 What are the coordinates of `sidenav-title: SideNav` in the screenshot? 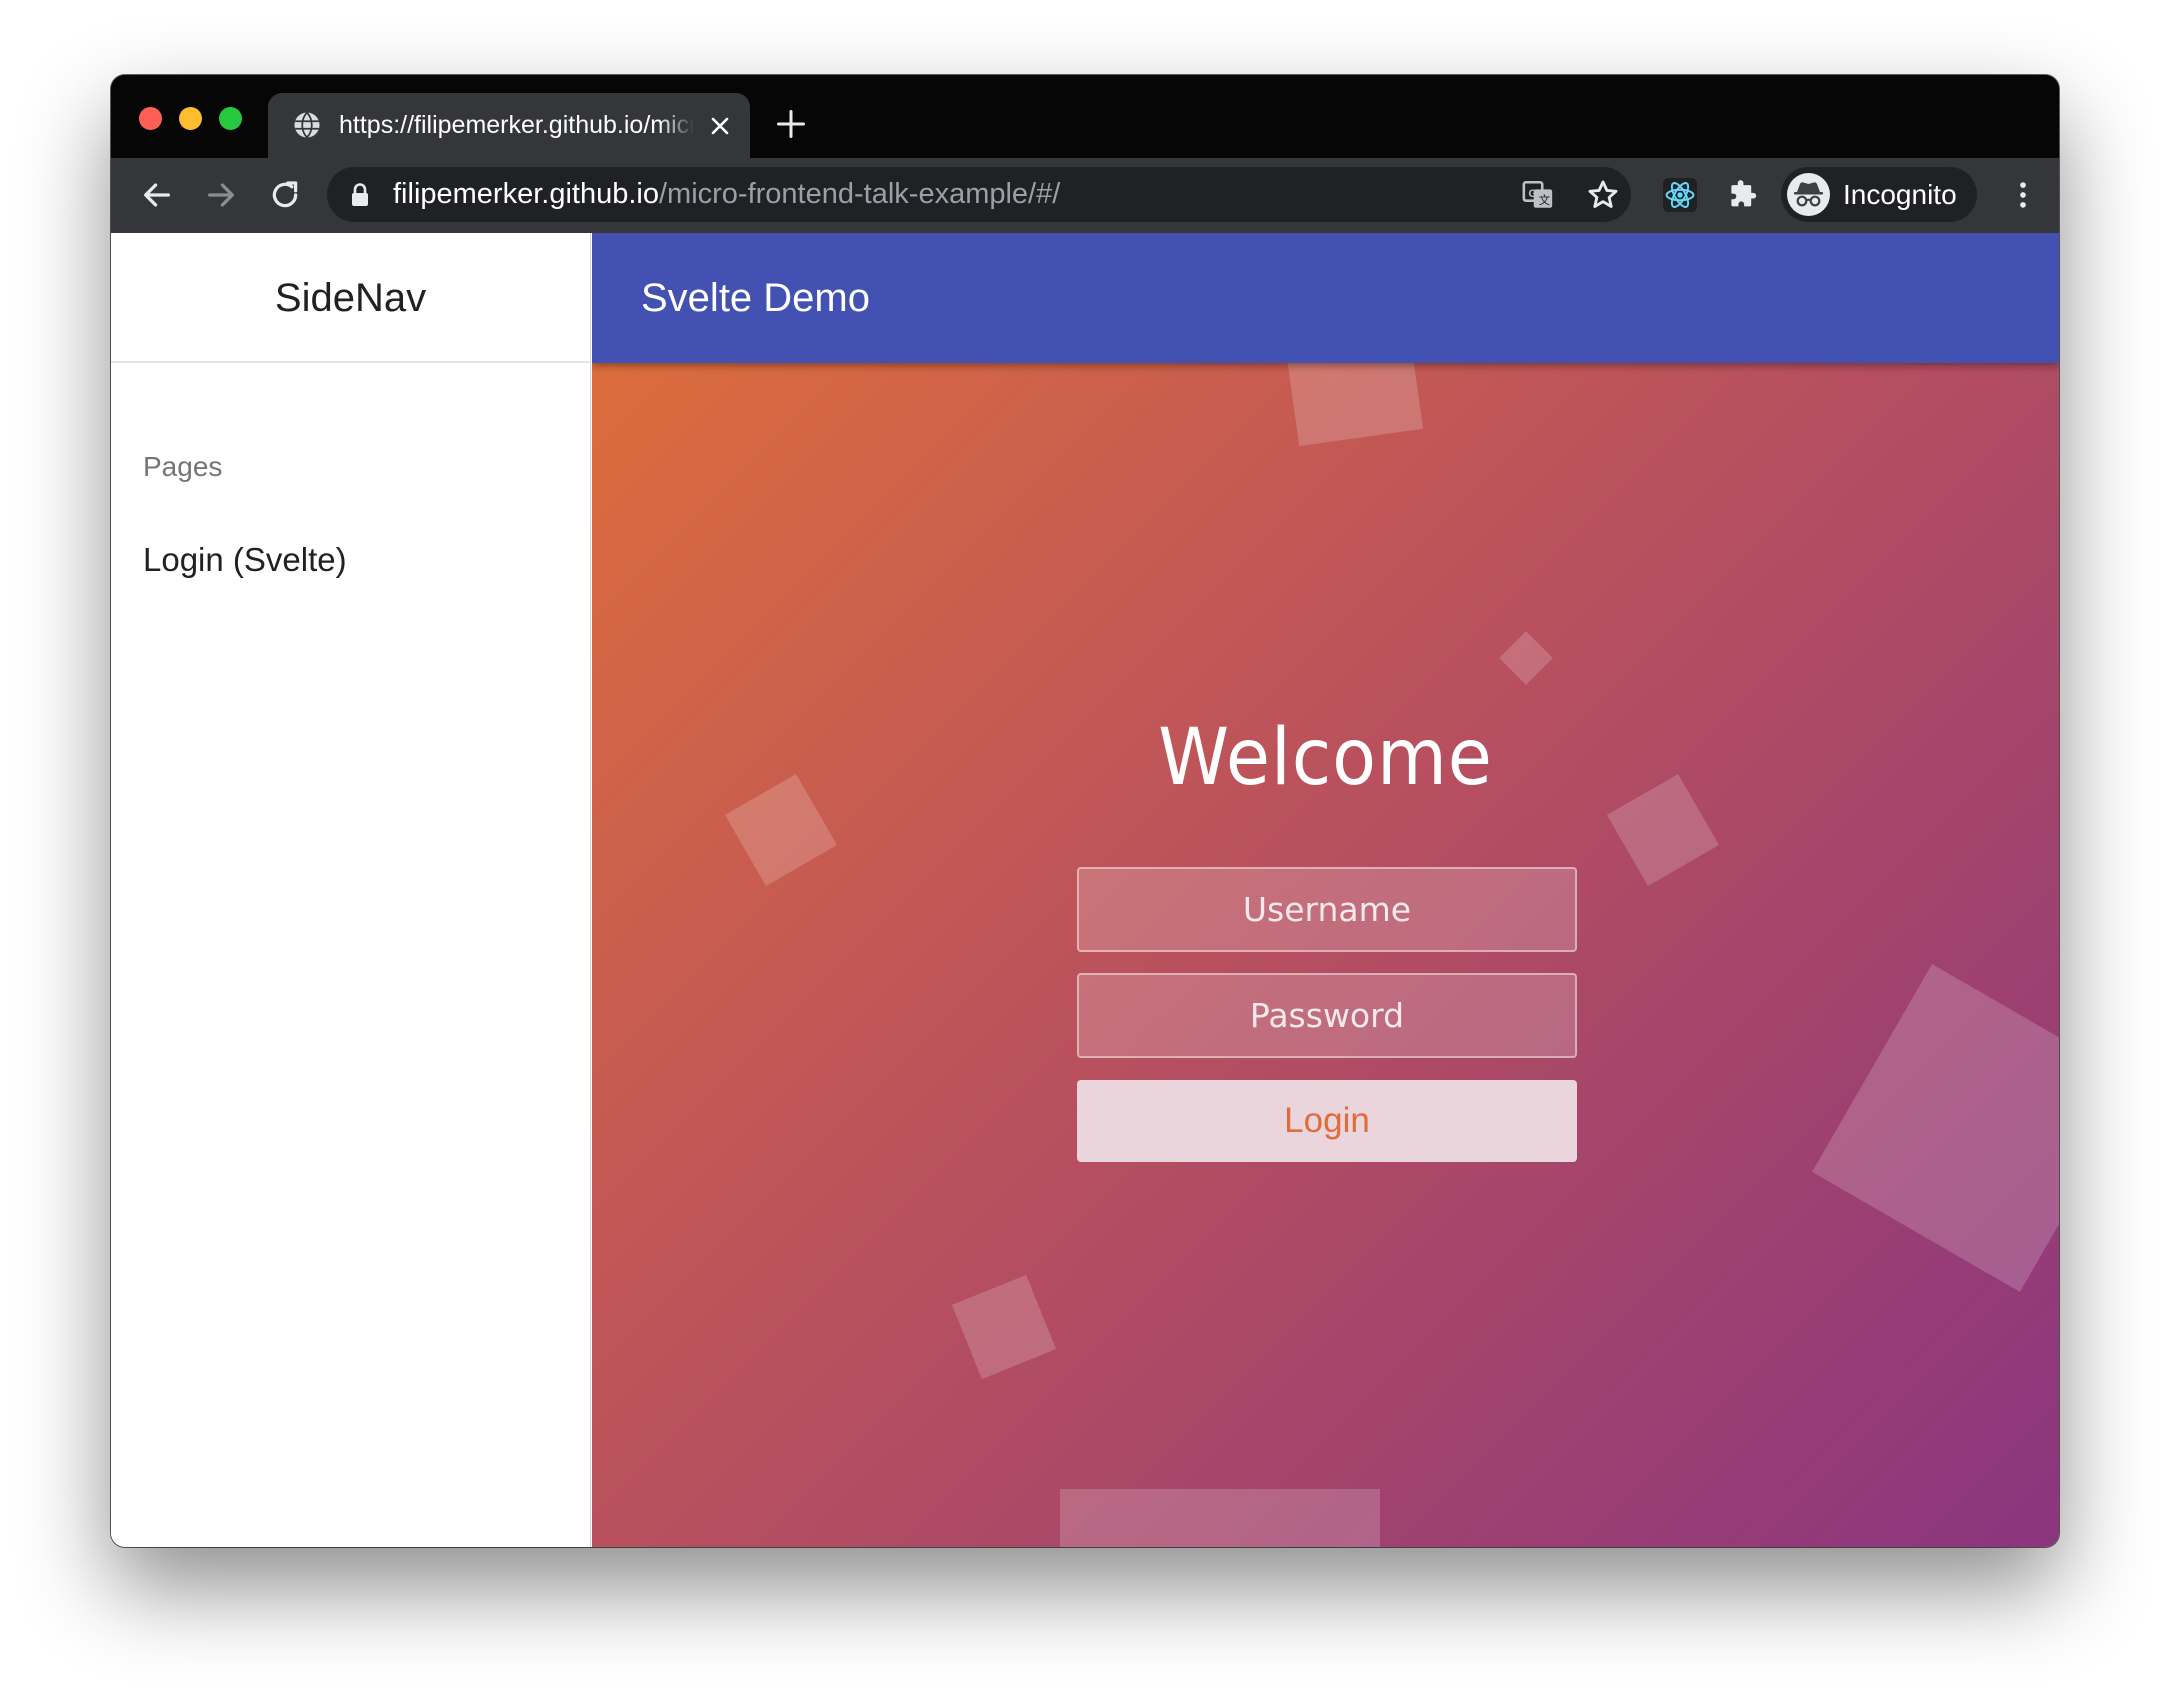 It's located at (350, 298).